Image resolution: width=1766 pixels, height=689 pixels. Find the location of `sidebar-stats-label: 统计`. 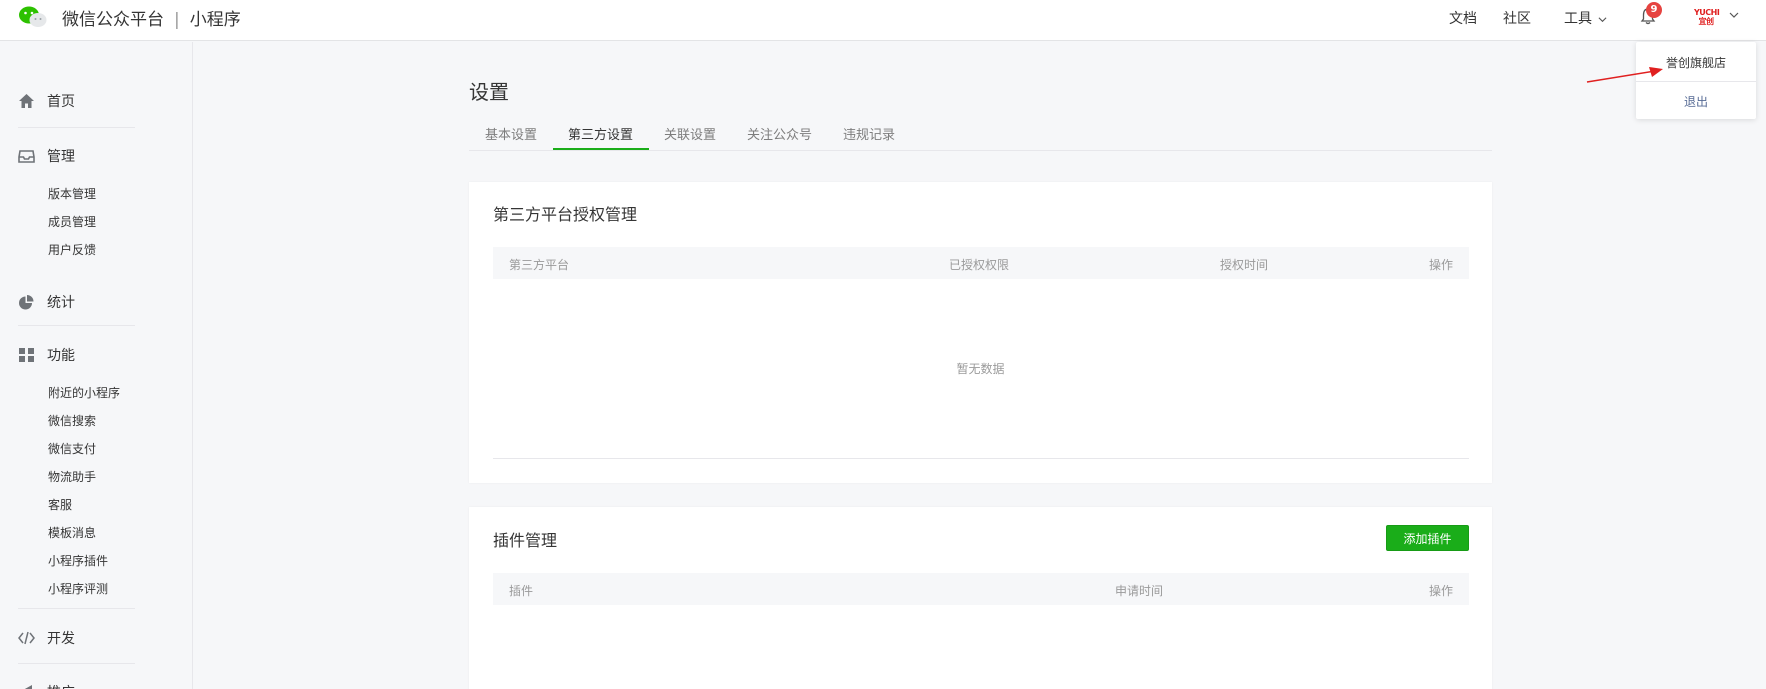

sidebar-stats-label: 统计 is located at coordinates (61, 303).